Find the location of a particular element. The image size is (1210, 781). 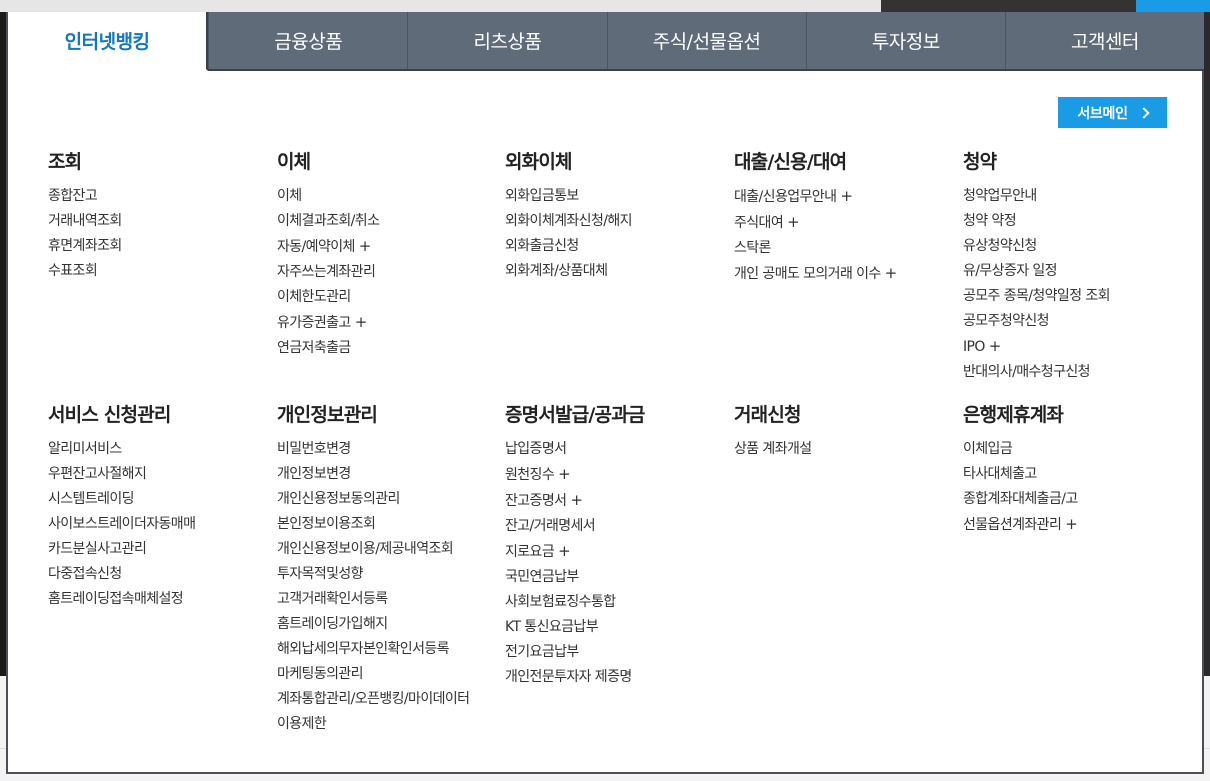

menu-item-label: 잔고증명서 is located at coordinates (536, 501).